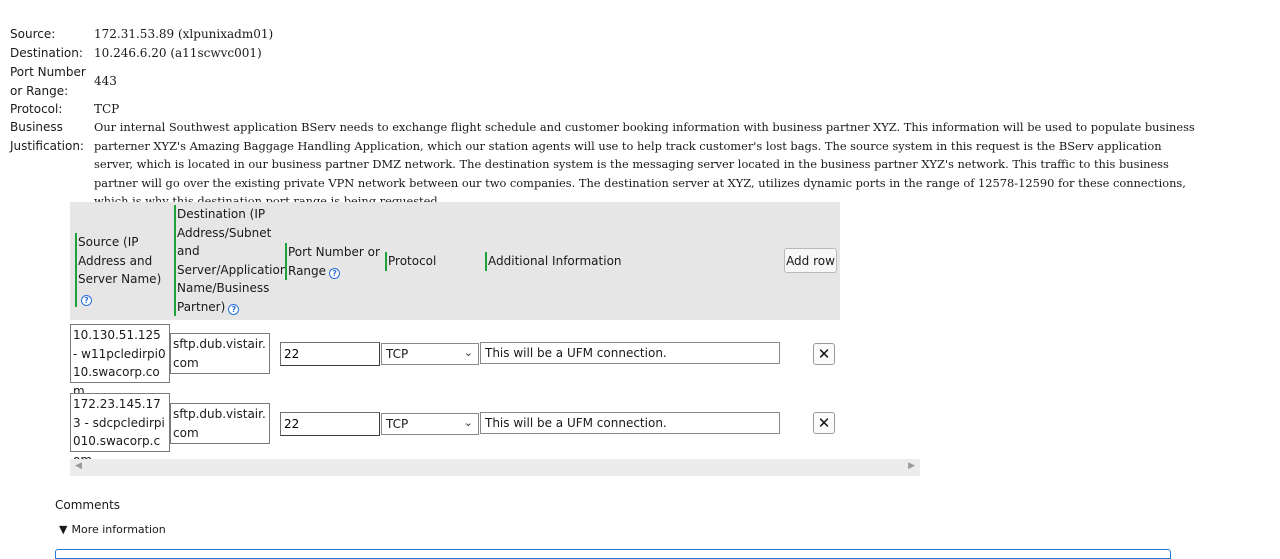  I want to click on col-head-protocol-label: Protocol, so click(412, 261).